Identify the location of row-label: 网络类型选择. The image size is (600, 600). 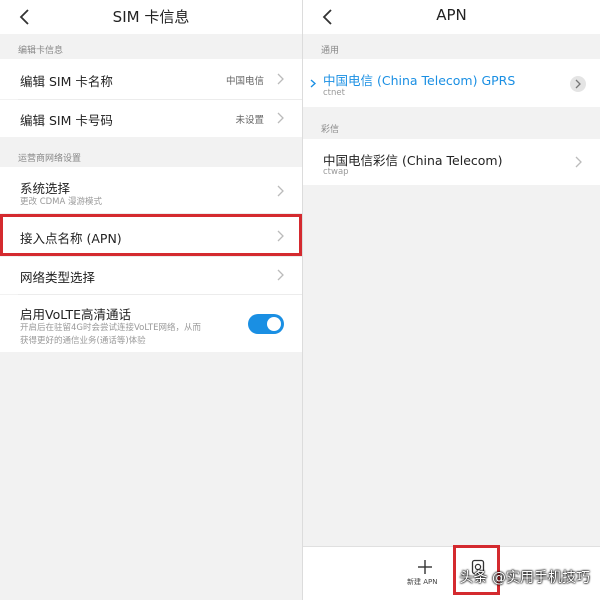
(58, 277).